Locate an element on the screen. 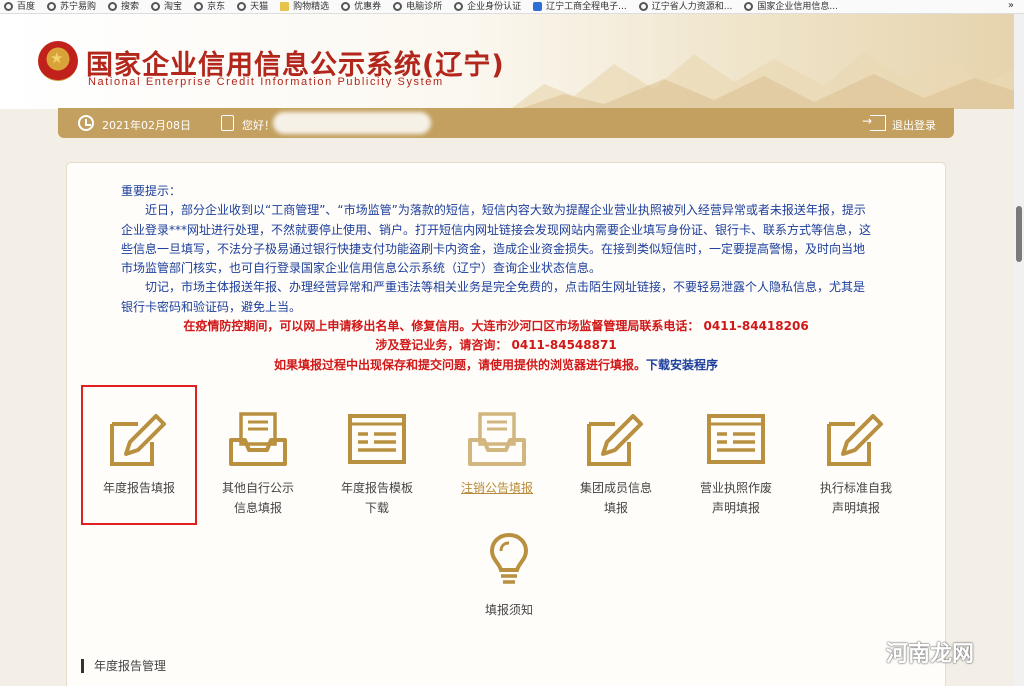  bookmark-4: 京东 is located at coordinates (209, 7).